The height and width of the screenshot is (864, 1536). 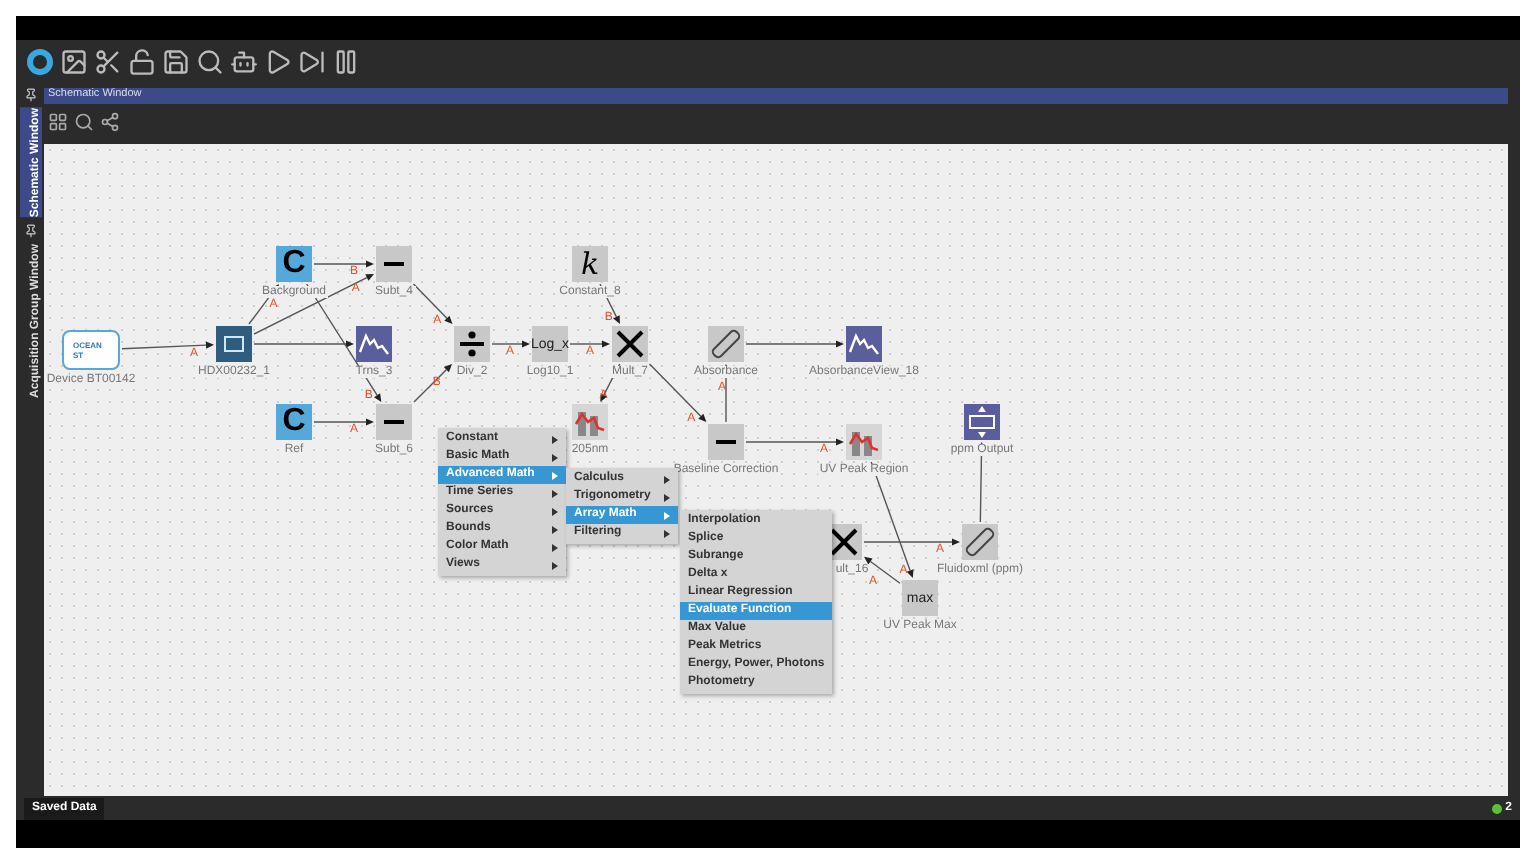 I want to click on robot-icon, so click(x=244, y=62).